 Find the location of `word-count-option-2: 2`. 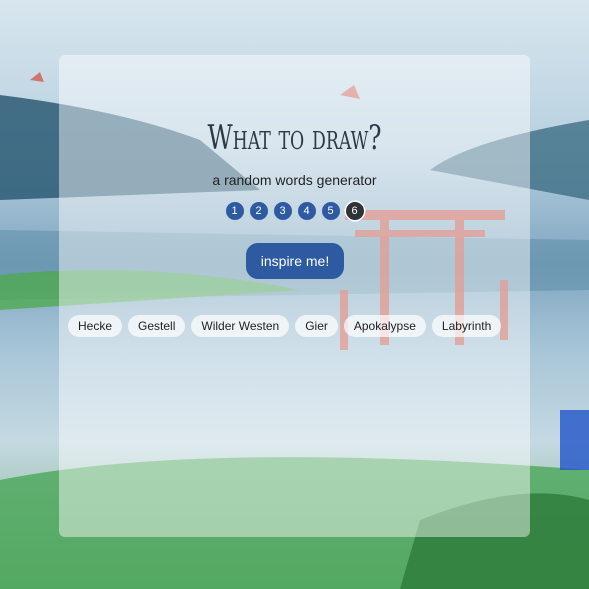

word-count-option-2: 2 is located at coordinates (258, 211).